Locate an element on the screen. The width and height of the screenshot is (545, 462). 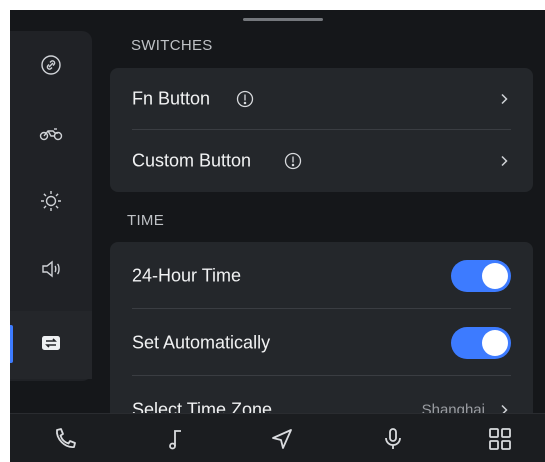
fn-button-row: Fn Button is located at coordinates (321, 99).